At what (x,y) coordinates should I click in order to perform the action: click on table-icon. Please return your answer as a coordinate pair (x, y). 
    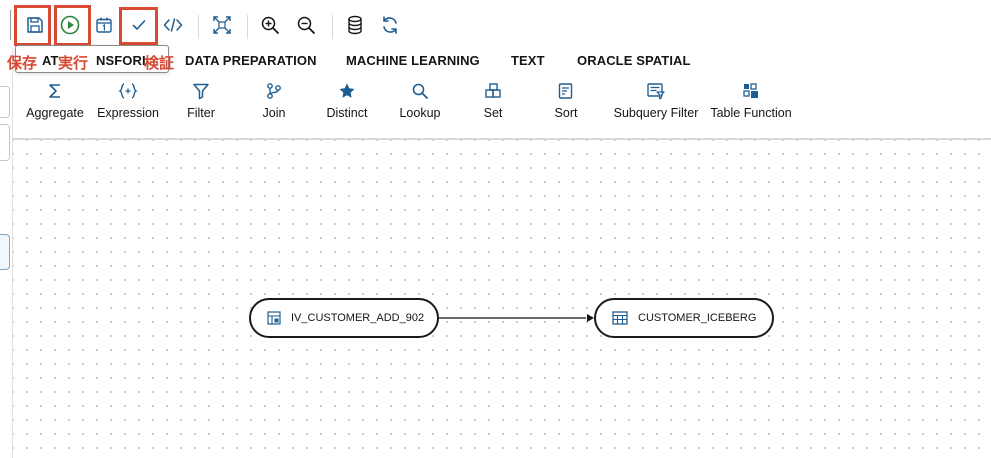
    Looking at the image, I should click on (620, 318).